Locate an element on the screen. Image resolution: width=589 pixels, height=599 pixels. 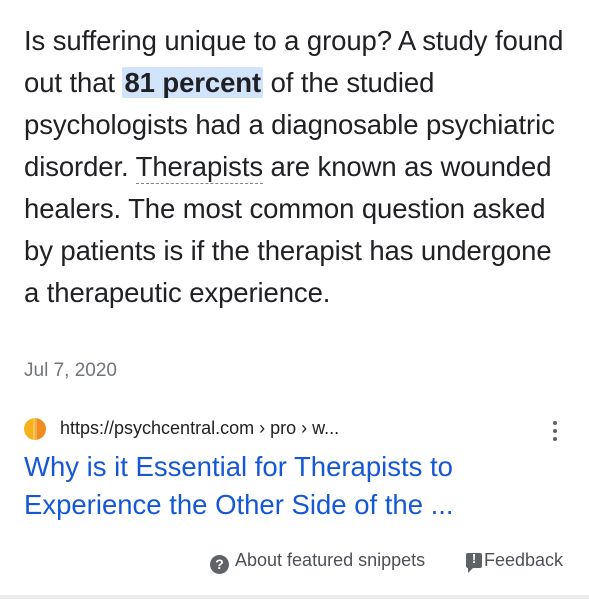
about-featured-snippets-button: ? About featured snippets is located at coordinates (317, 562).